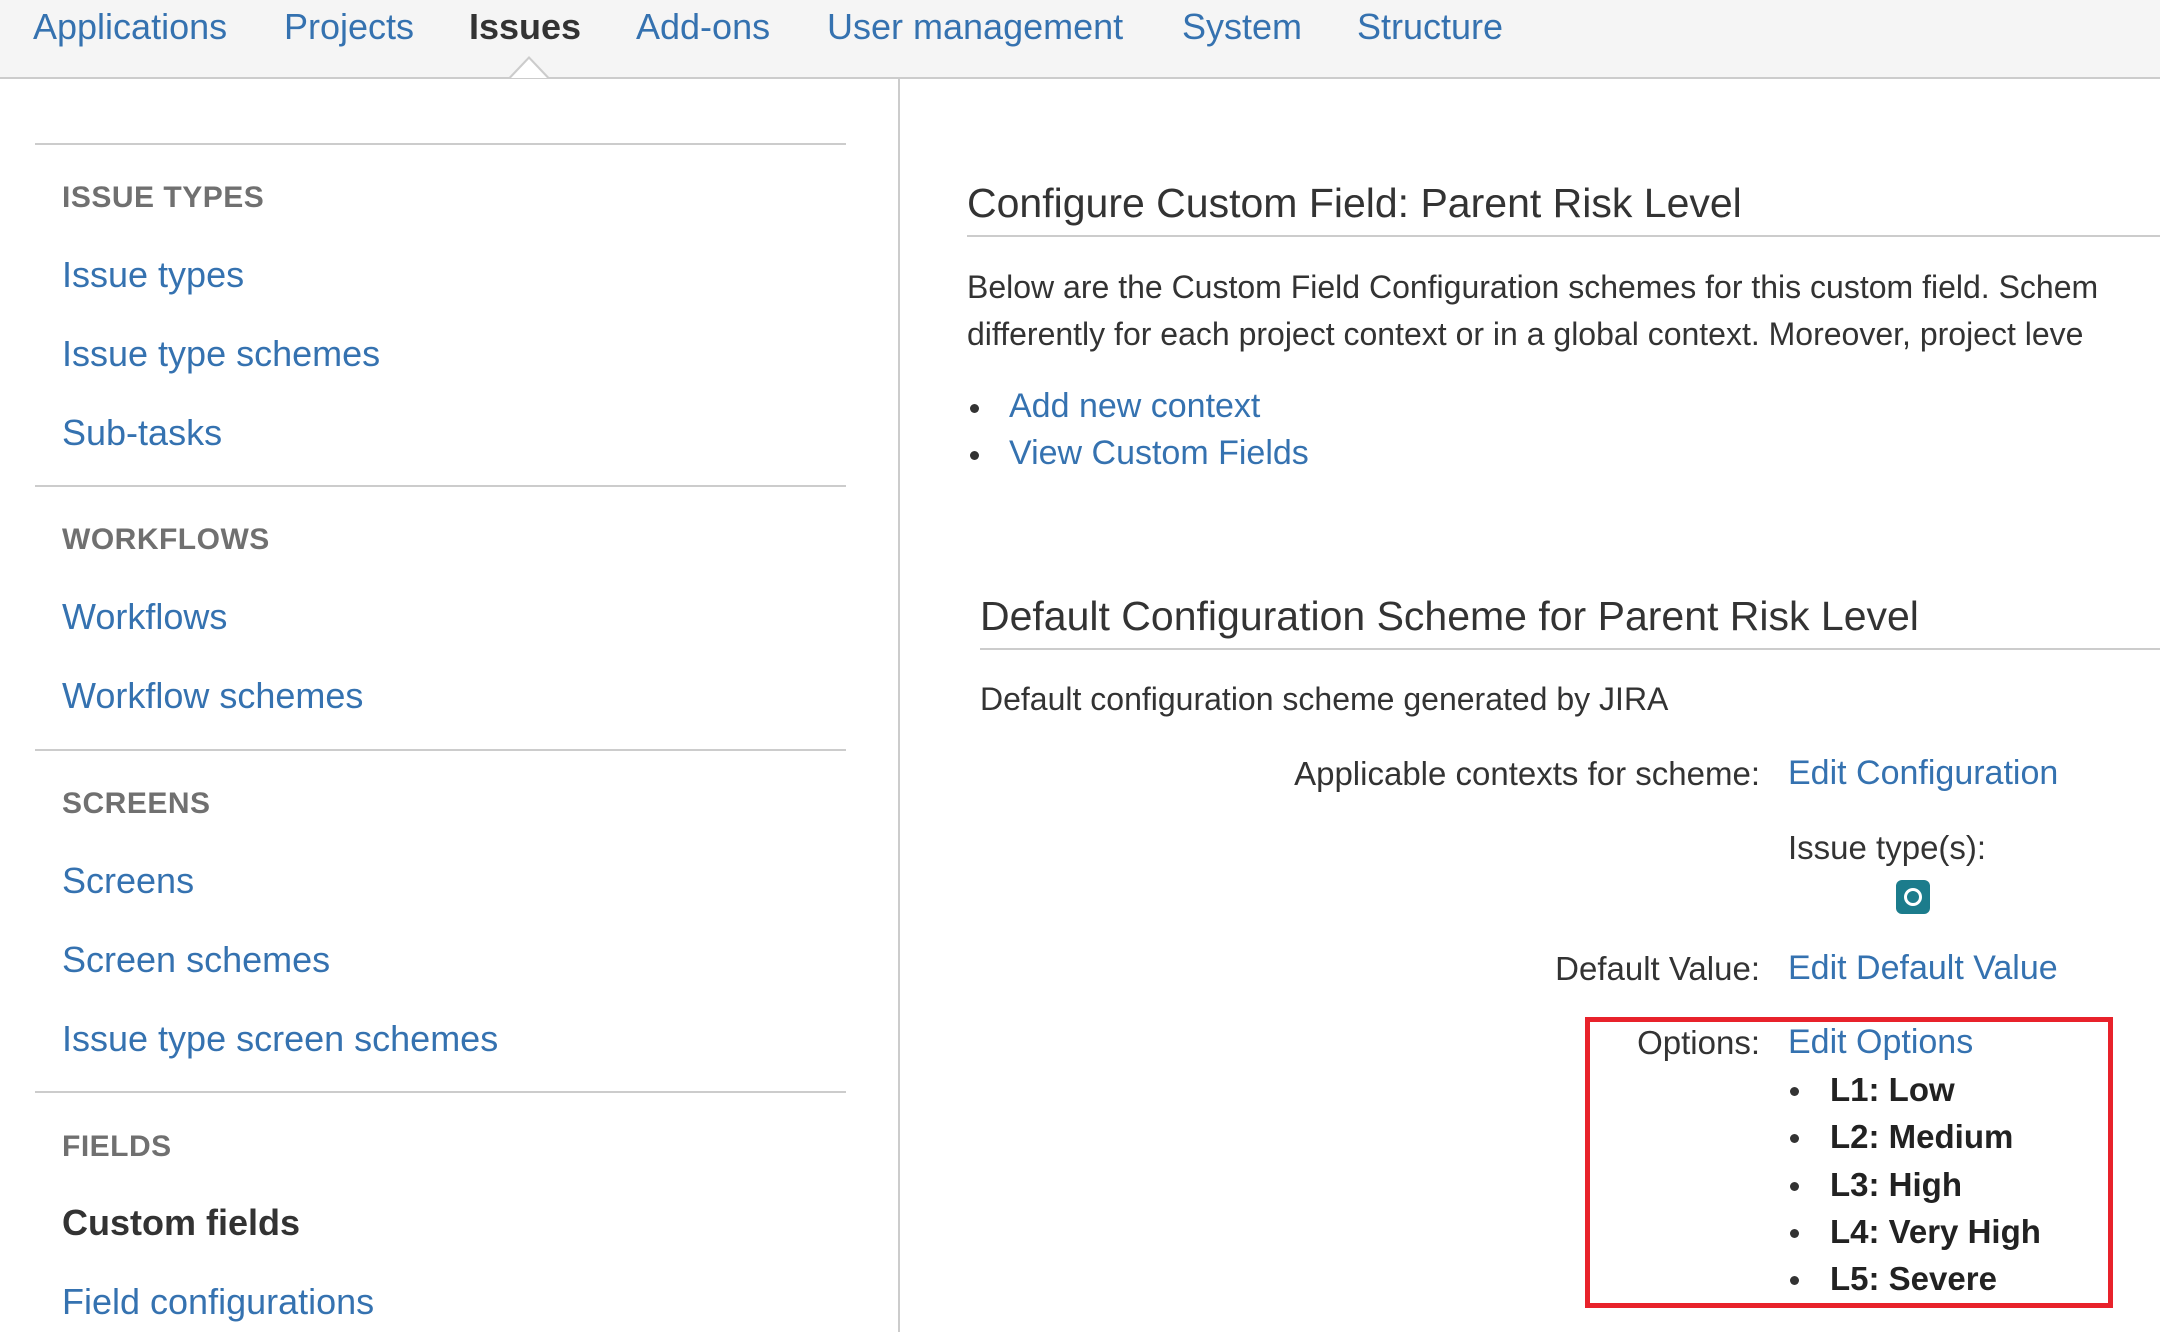  Describe the element at coordinates (181, 1223) in the screenshot. I see `sidebar-item-custom-fields: Custom fields` at that location.